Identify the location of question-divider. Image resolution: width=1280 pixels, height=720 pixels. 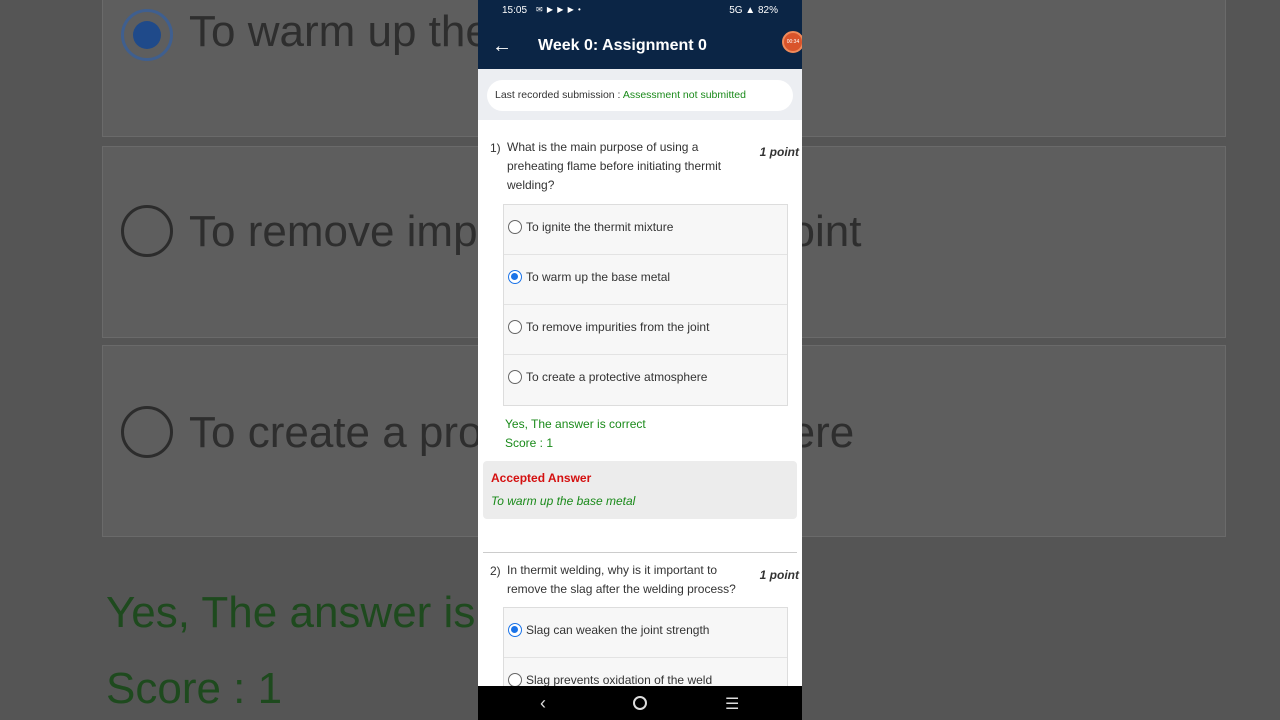
(640, 552).